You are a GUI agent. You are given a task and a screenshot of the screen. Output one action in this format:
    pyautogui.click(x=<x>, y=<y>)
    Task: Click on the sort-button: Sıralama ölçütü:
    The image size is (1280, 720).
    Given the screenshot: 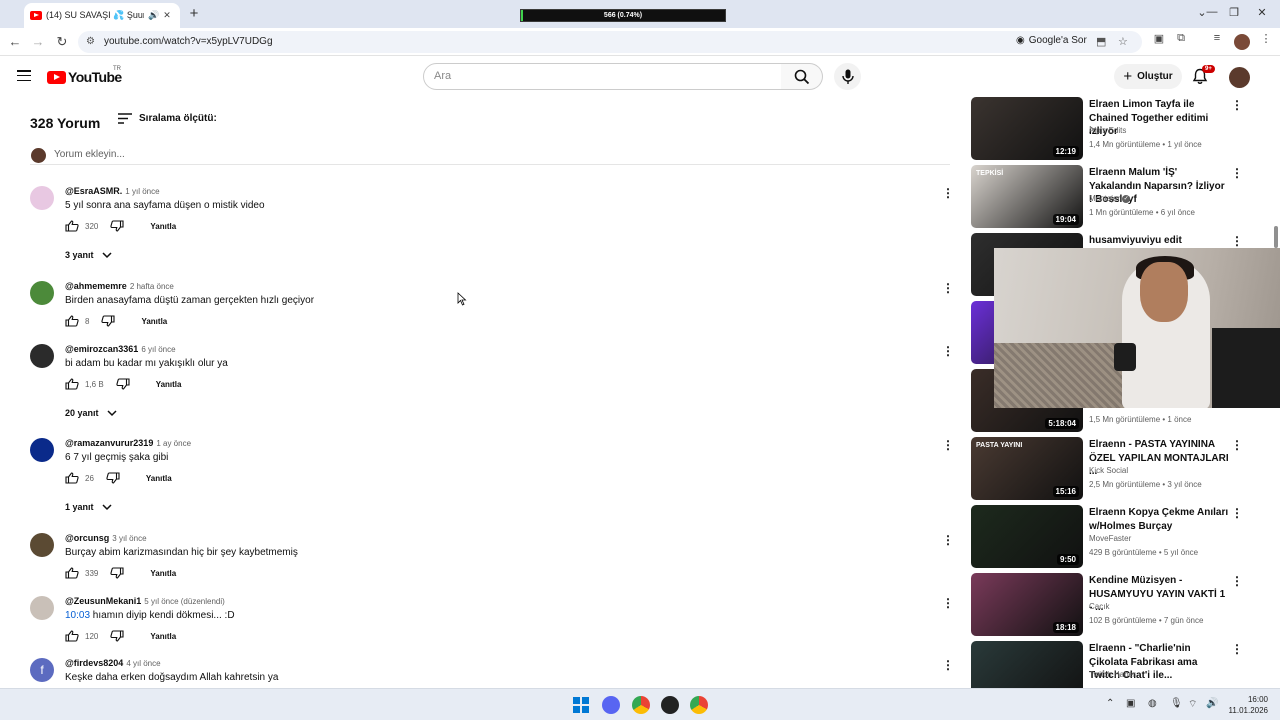 What is the action you would take?
    pyautogui.click(x=167, y=118)
    